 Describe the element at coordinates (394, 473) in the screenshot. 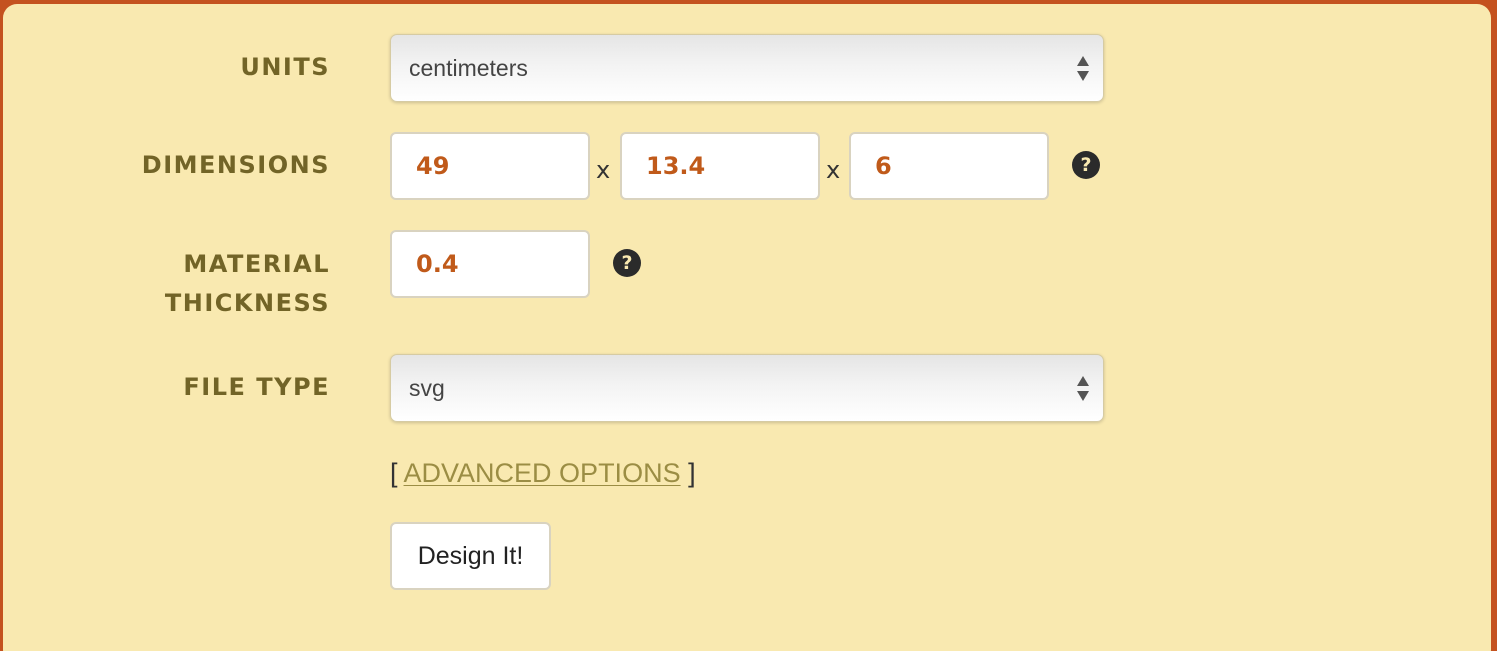

I see `open-bracket: [` at that location.